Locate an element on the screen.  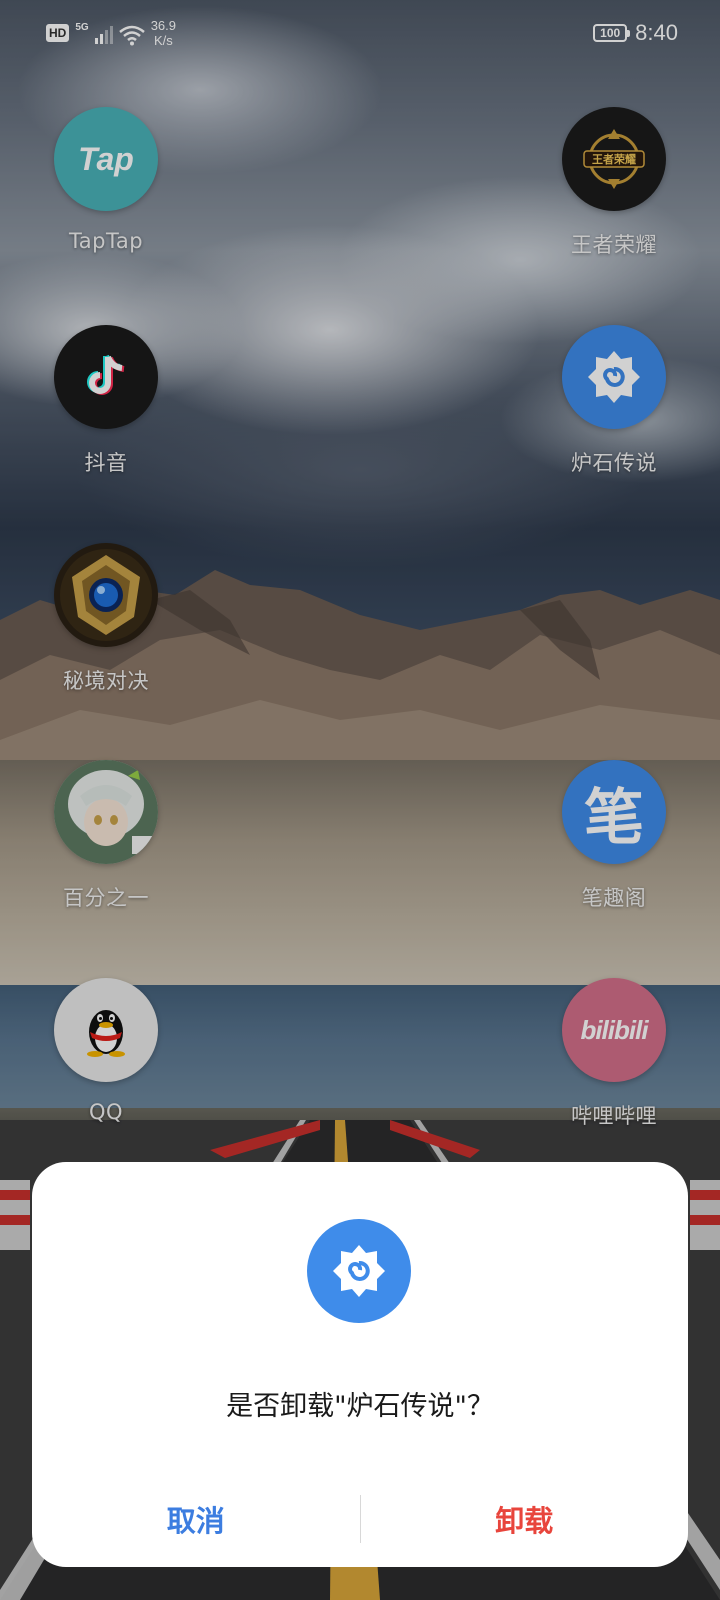
cancel-button: 取消 is located at coordinates (196, 1519).